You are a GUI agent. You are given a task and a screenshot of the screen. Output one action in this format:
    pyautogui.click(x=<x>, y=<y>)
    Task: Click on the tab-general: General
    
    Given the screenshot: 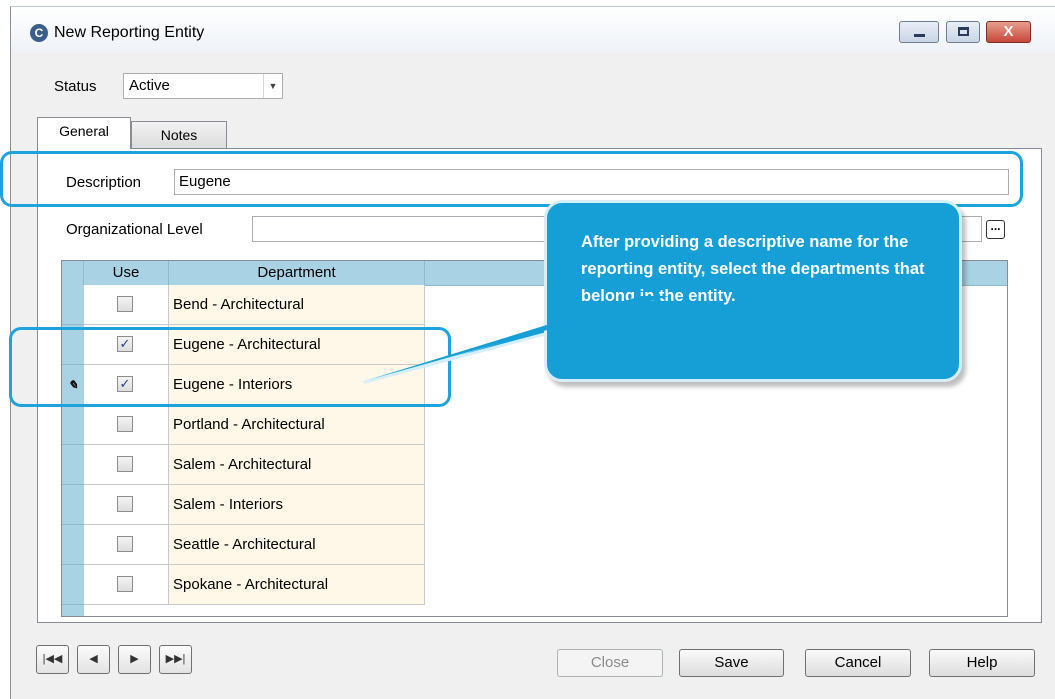 What is the action you would take?
    pyautogui.click(x=84, y=133)
    